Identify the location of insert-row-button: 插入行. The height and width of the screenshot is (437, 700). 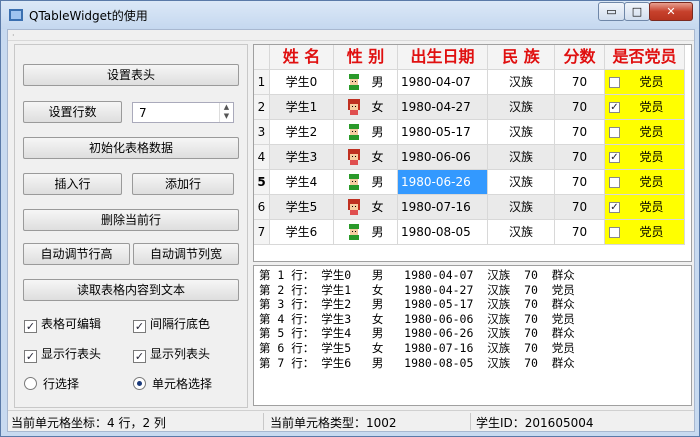
(72, 184).